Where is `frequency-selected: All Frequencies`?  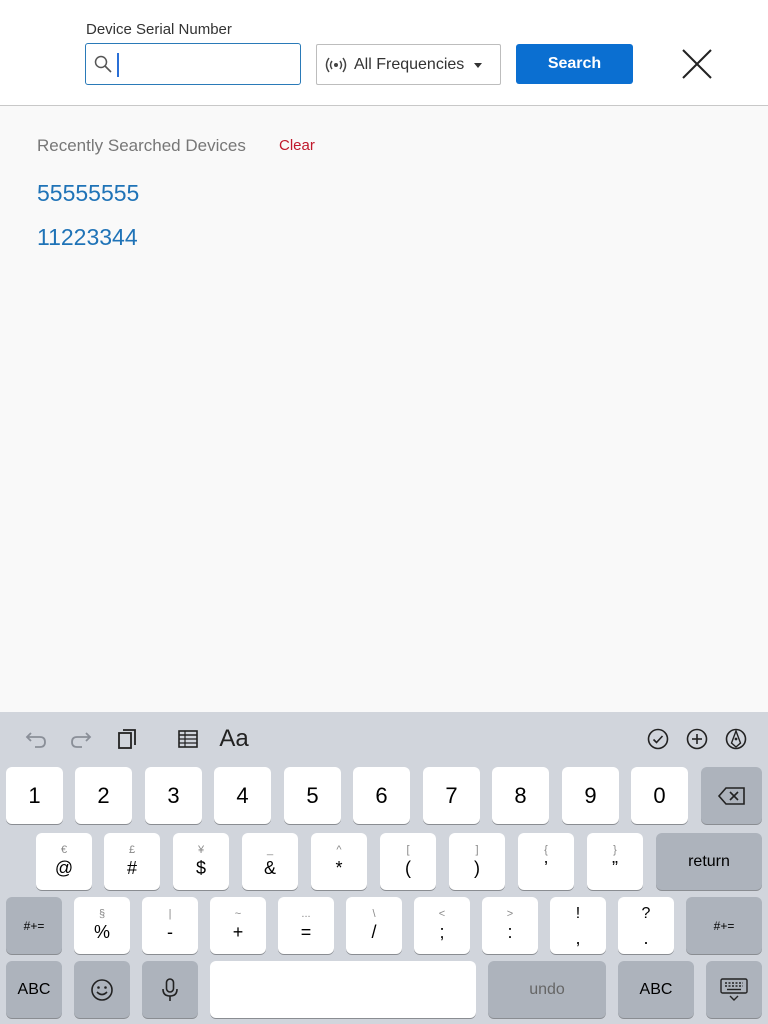 frequency-selected: All Frequencies is located at coordinates (409, 64).